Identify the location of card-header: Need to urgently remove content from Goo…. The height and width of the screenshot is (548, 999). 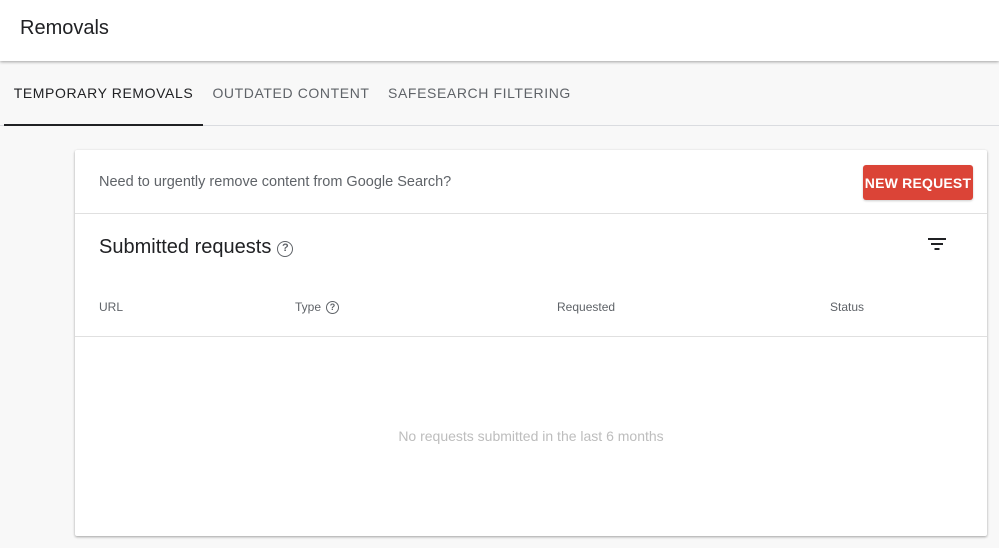
(531, 182).